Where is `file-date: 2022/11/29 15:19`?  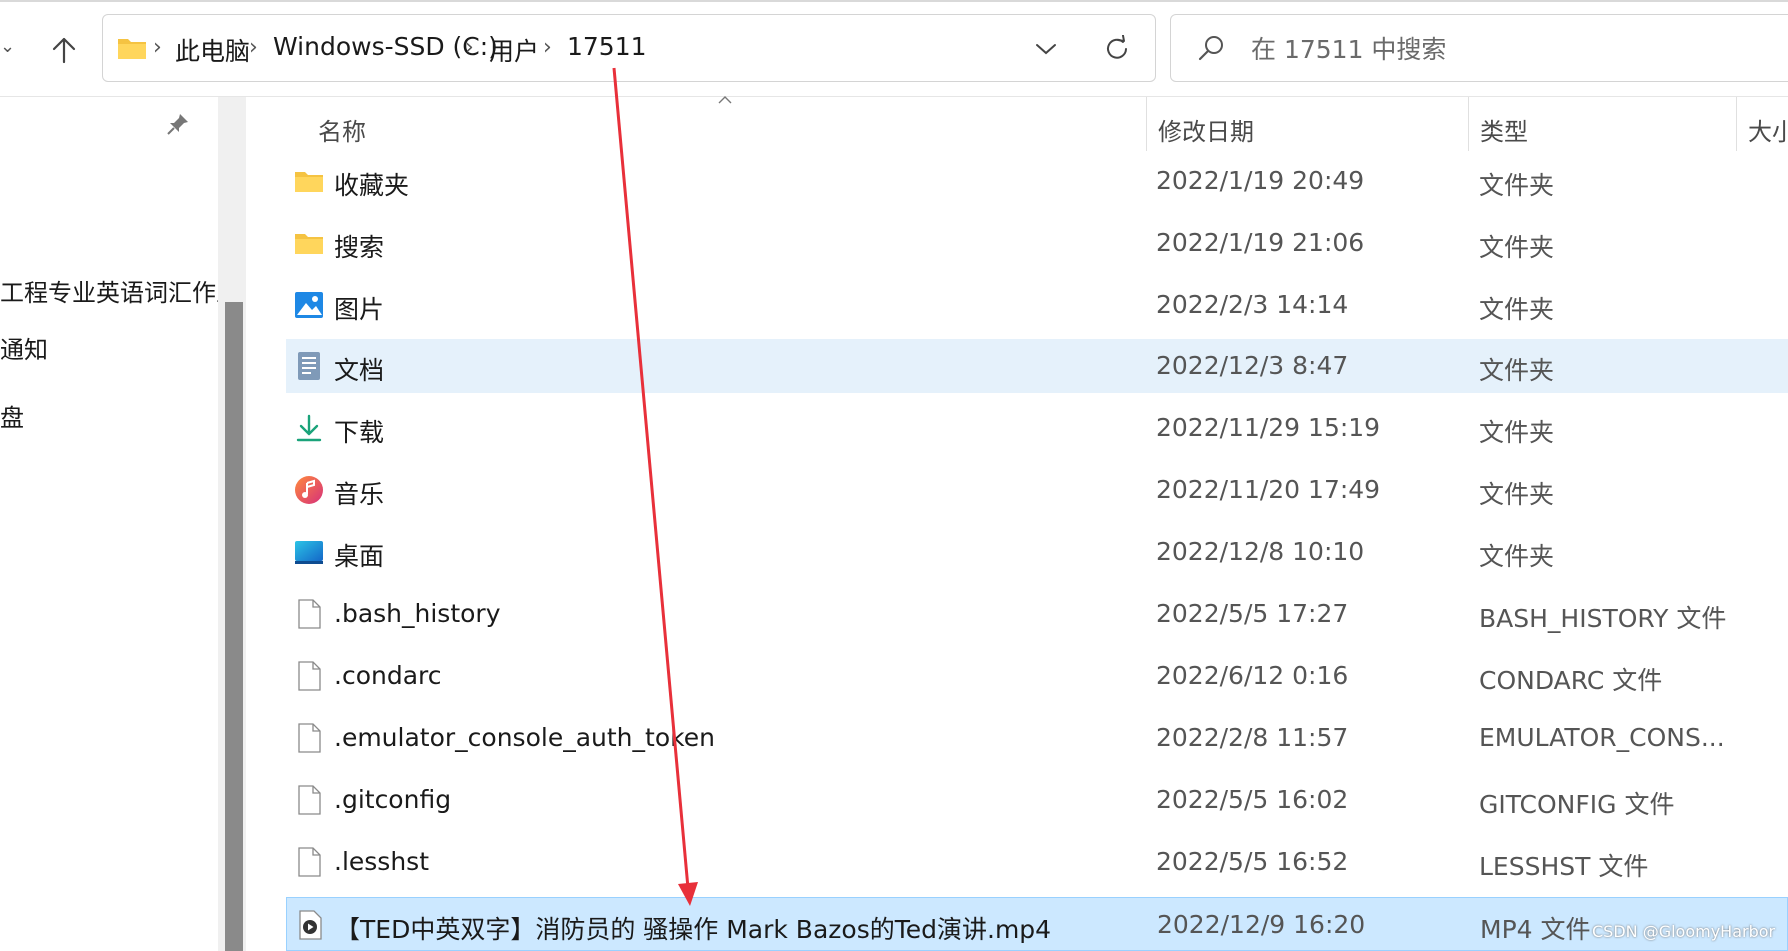
file-date: 2022/11/29 15:19 is located at coordinates (1268, 427).